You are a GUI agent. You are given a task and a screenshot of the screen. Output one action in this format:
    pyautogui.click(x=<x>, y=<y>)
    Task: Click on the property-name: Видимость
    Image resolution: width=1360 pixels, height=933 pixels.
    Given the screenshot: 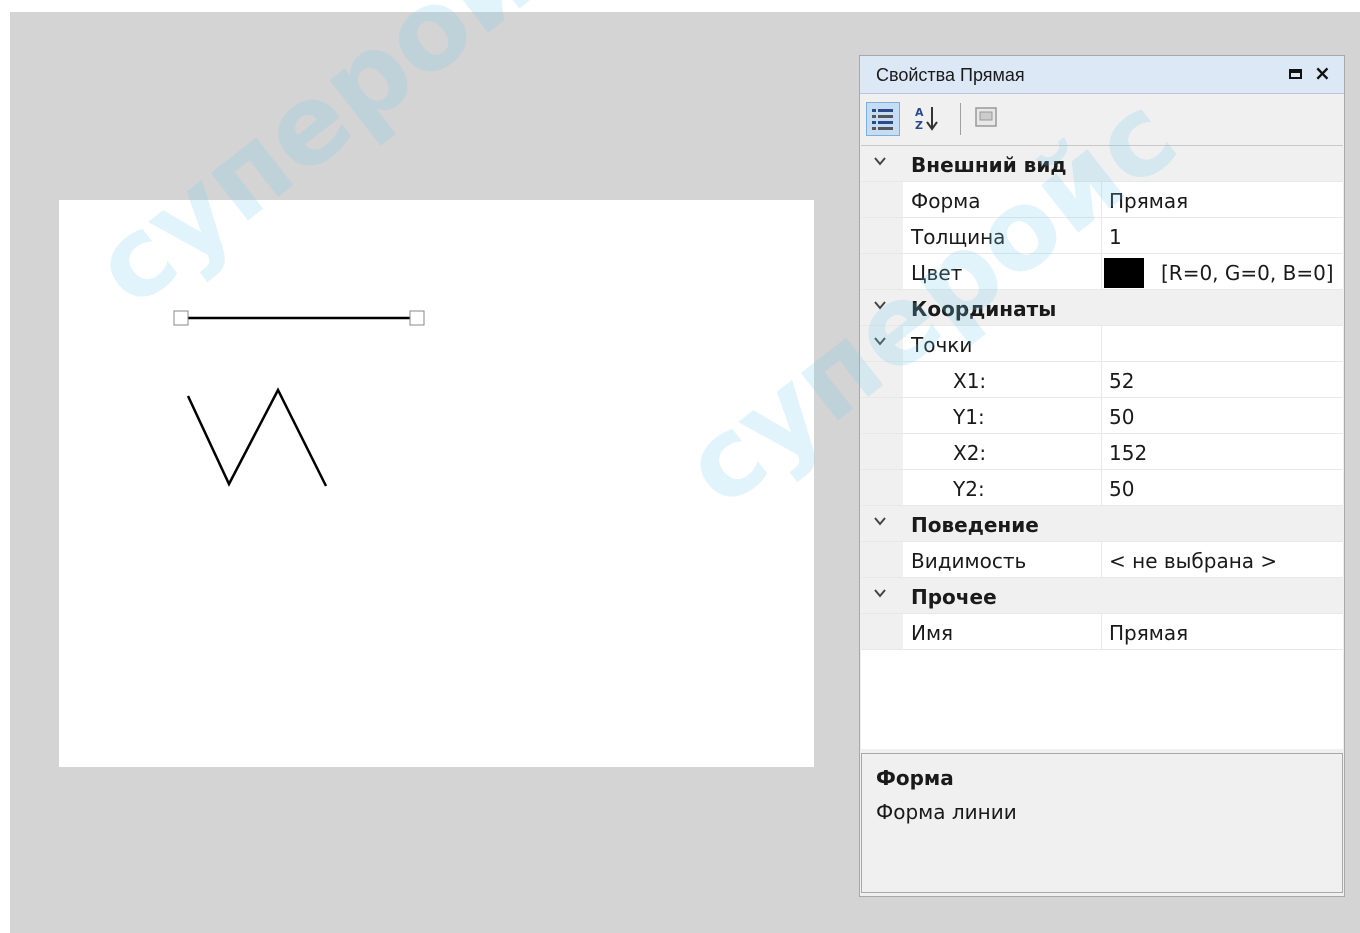 What is the action you would take?
    pyautogui.click(x=969, y=561)
    